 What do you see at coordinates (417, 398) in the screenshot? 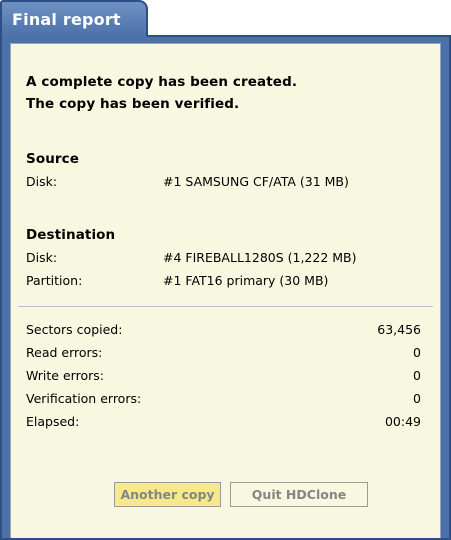
I see `stat-value-verification-errors: 0` at bounding box center [417, 398].